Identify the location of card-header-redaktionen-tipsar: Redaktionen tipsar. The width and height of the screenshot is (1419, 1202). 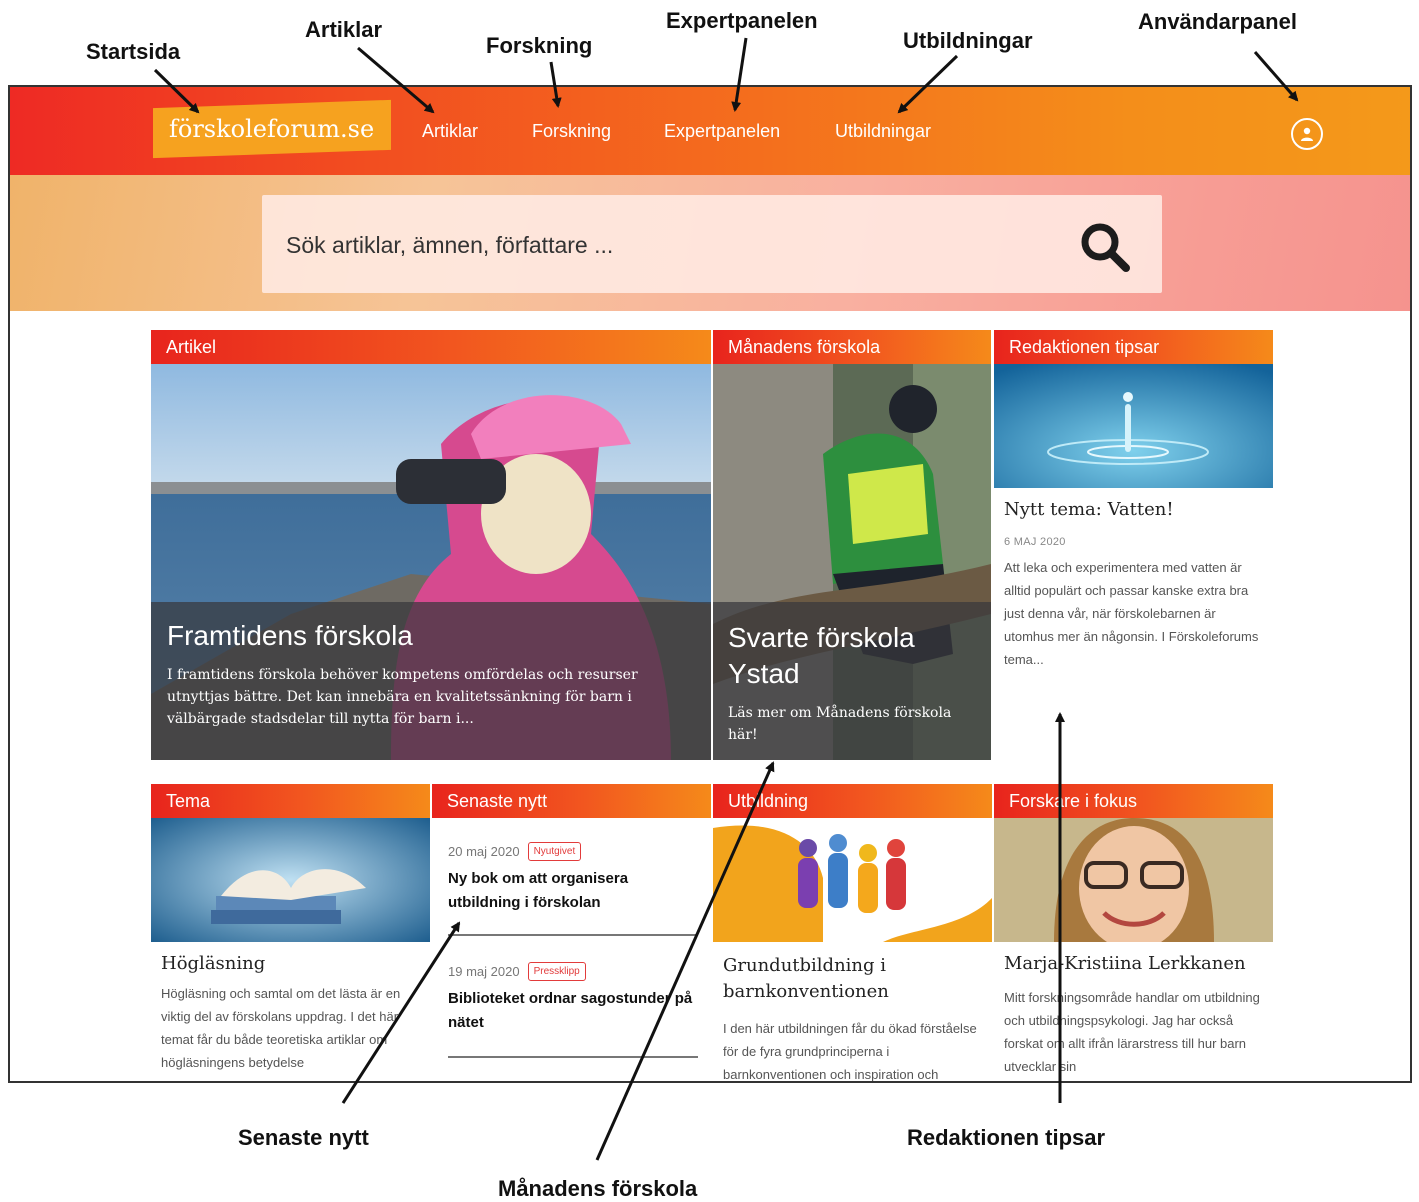
(1133, 347).